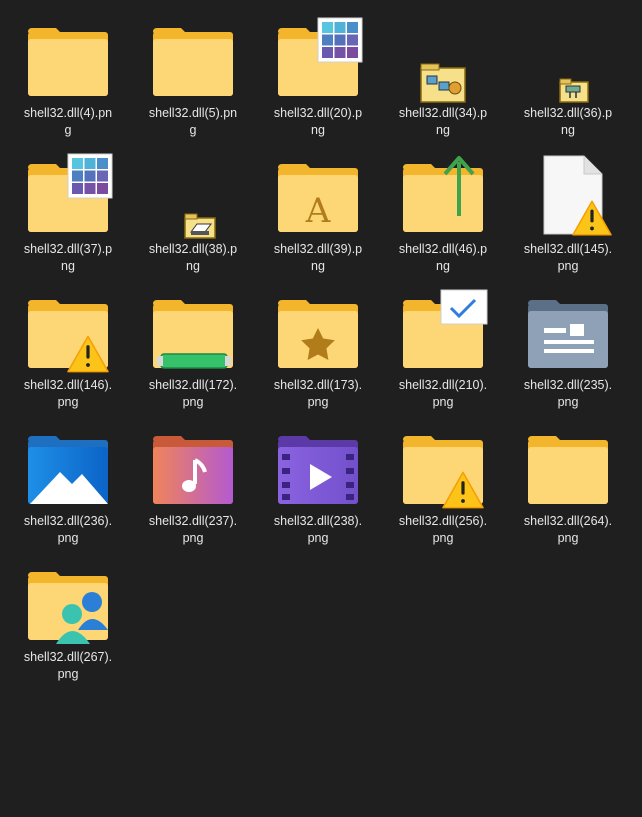 The image size is (642, 817). I want to click on file-name-line1: shell32.dll(172)., so click(193, 385).